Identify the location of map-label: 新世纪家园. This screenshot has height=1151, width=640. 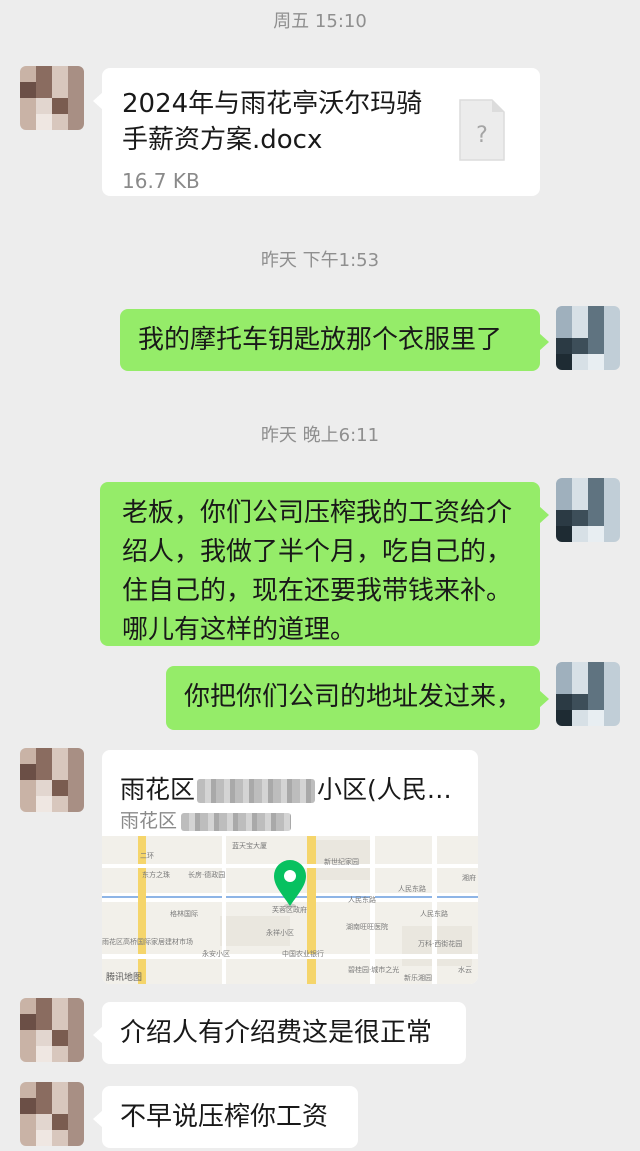
(341, 861).